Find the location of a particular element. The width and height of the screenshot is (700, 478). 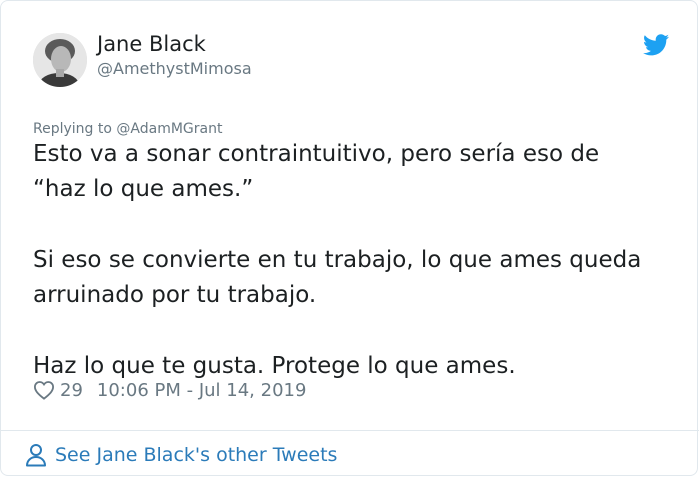

person-icon is located at coordinates (36, 455).